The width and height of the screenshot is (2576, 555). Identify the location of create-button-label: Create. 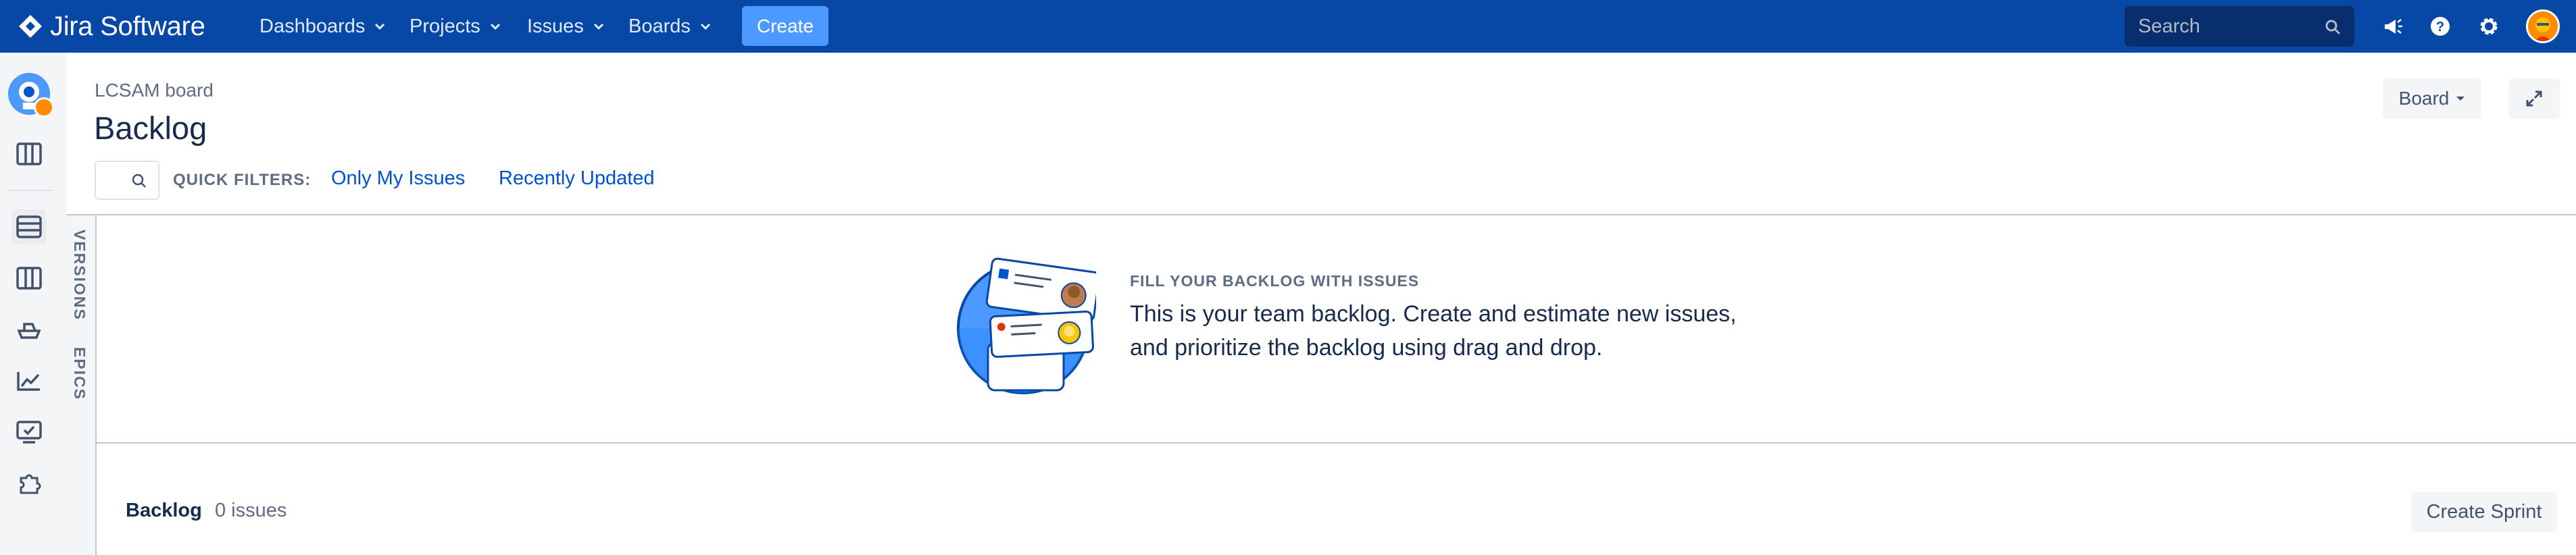
(785, 25).